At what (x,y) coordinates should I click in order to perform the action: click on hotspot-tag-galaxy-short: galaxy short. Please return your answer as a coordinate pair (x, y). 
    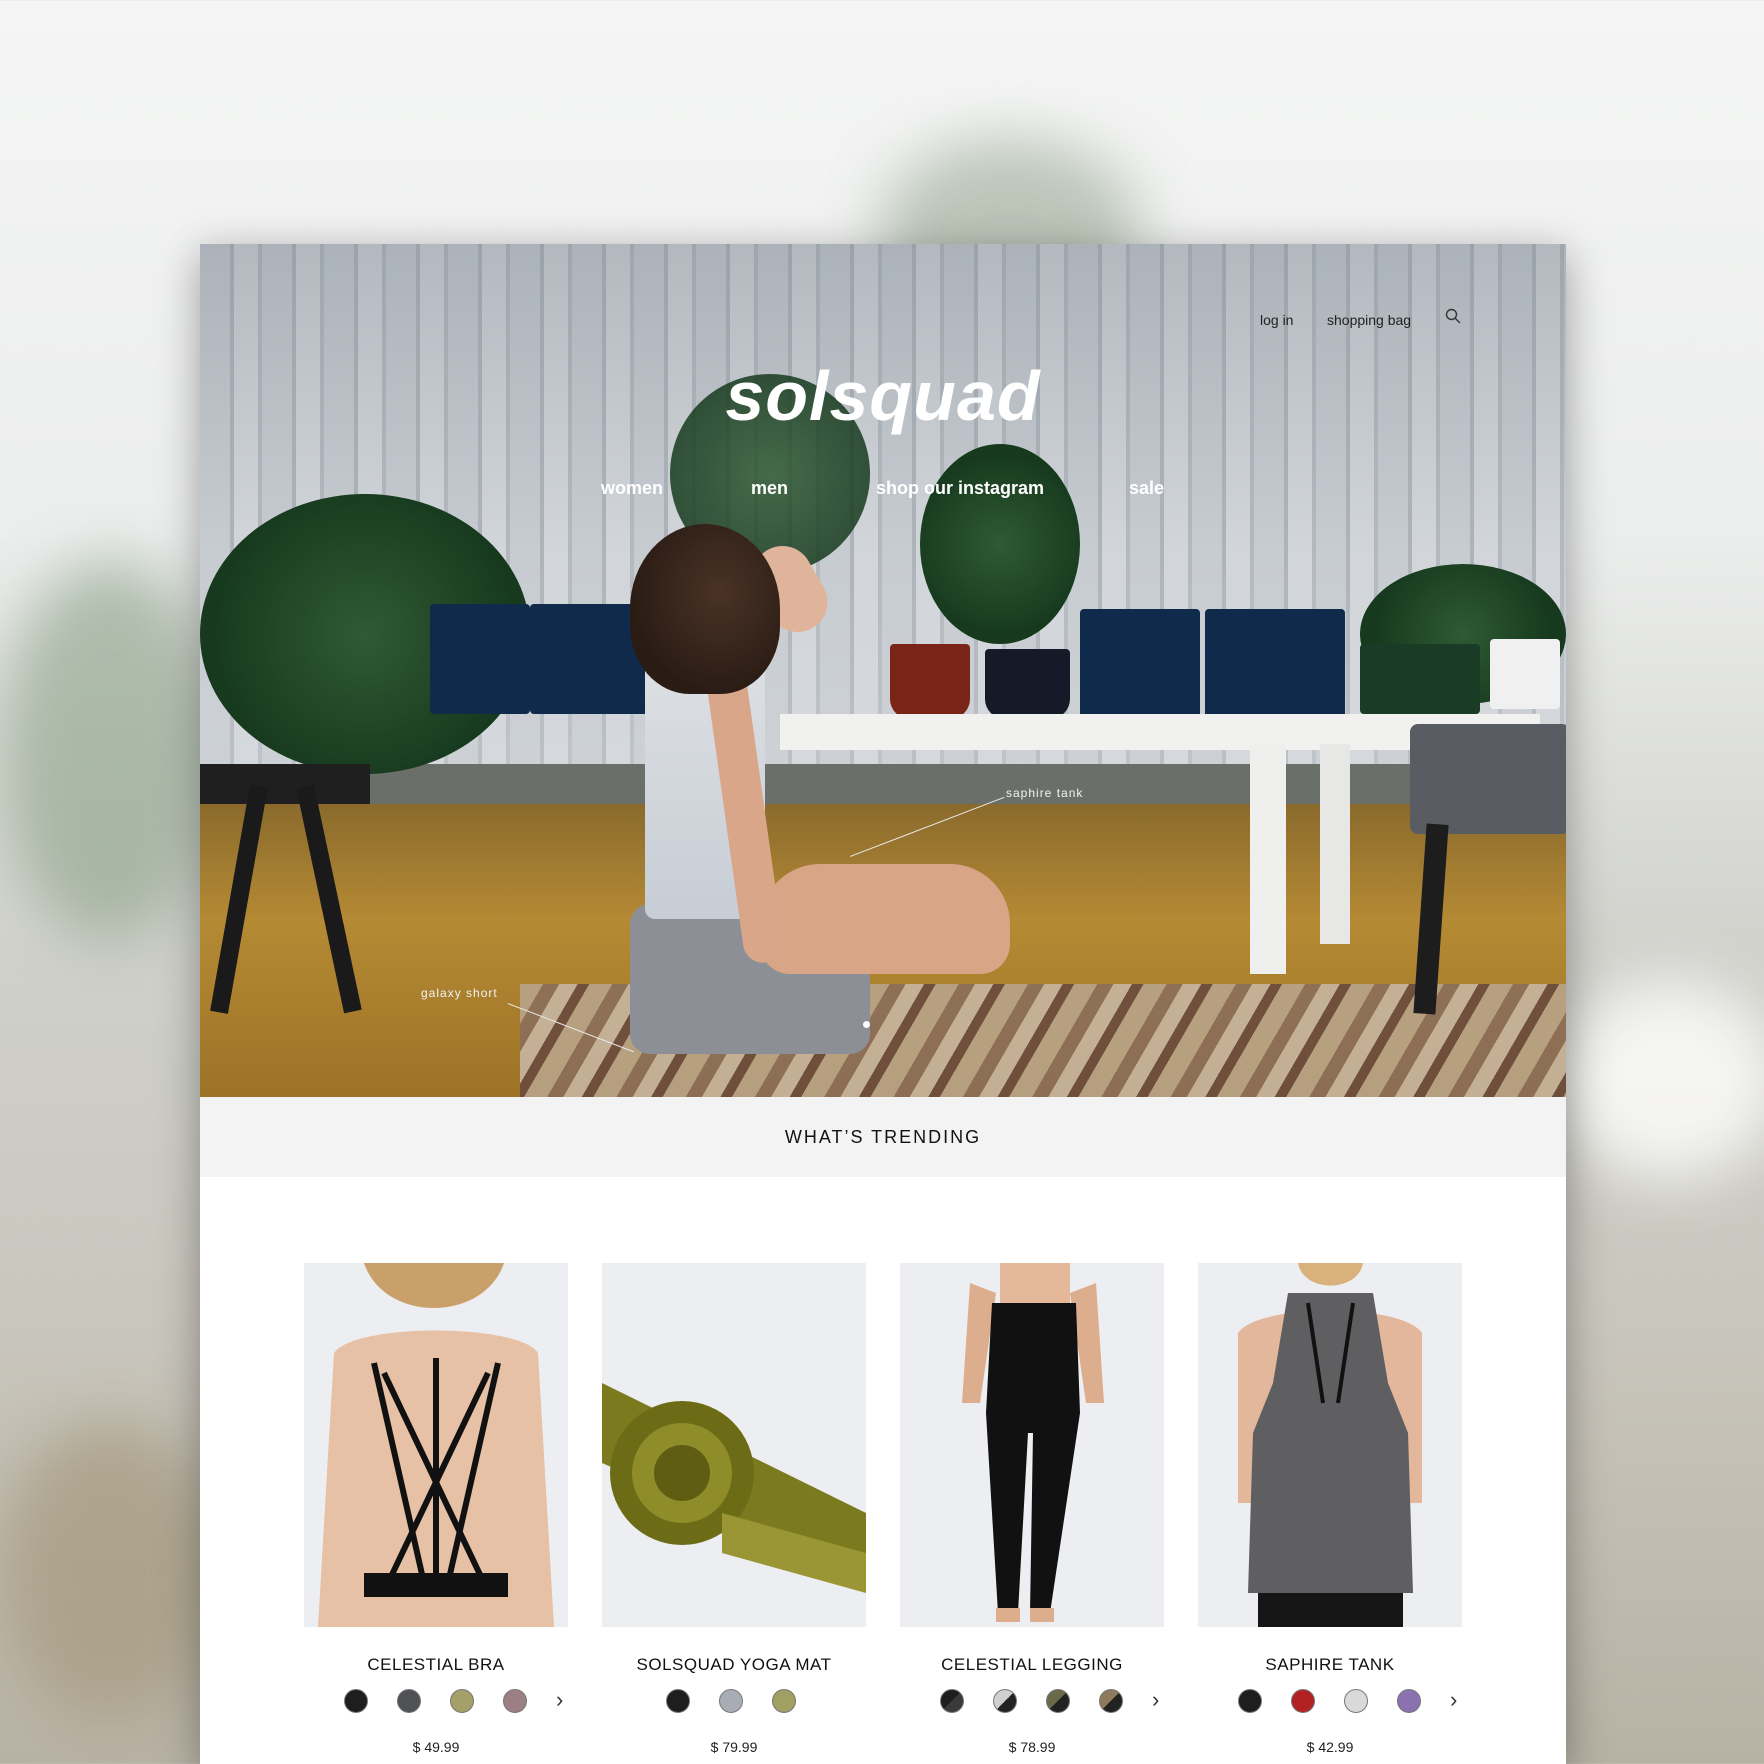
    Looking at the image, I should click on (459, 993).